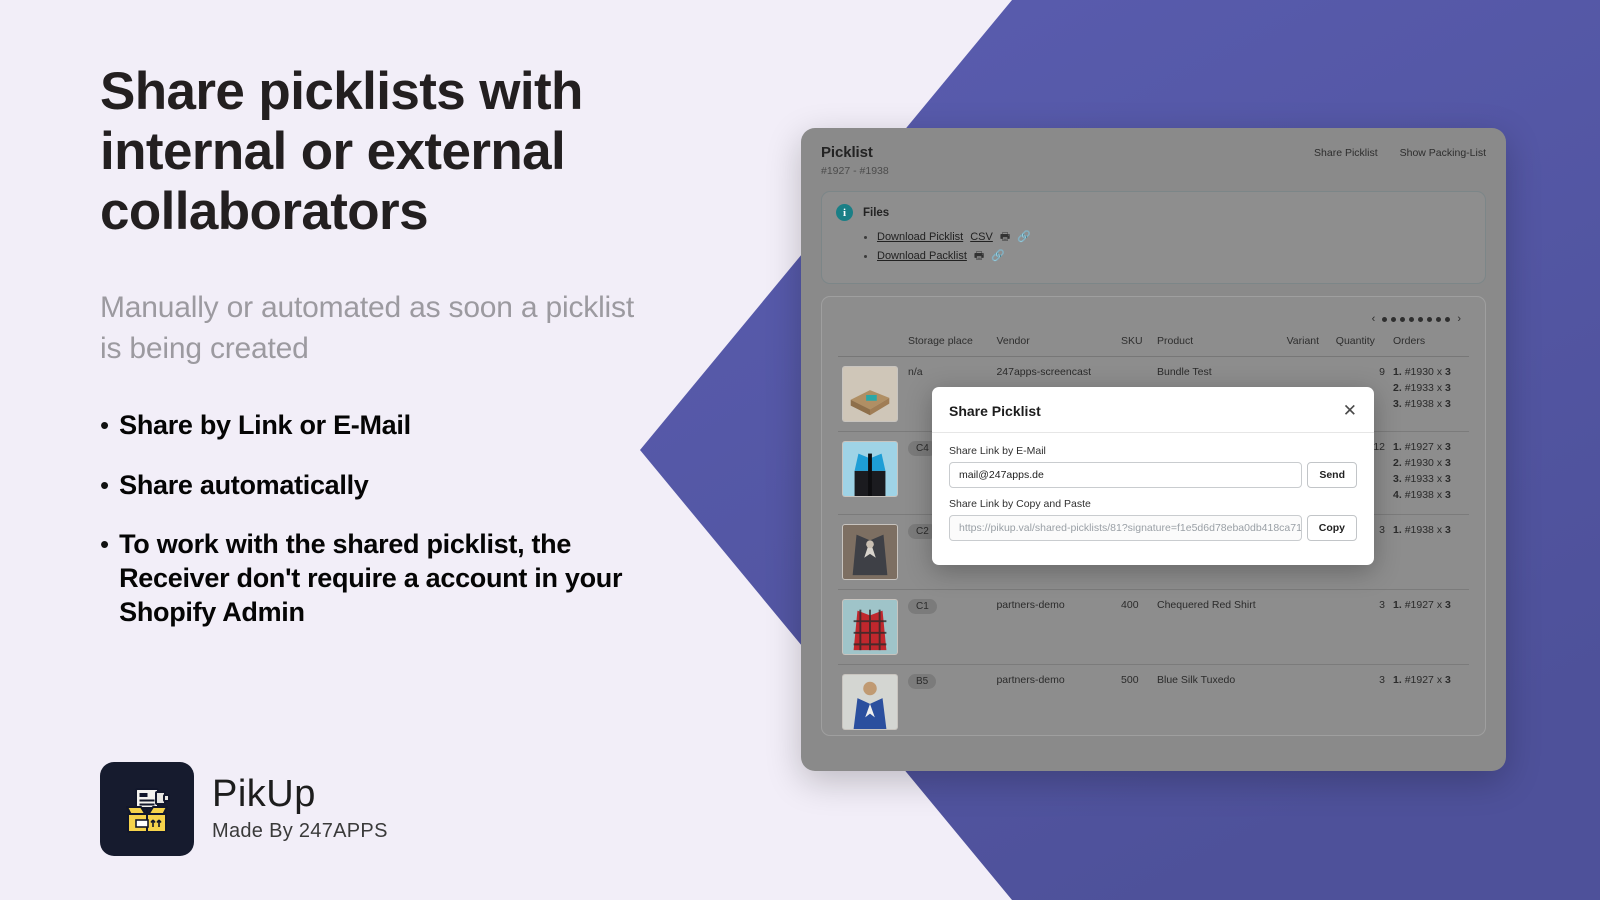 Image resolution: width=1600 pixels, height=900 pixels. Describe the element at coordinates (1422, 495) in the screenshot. I see `order-entry: 4. #1938 x 3` at that location.